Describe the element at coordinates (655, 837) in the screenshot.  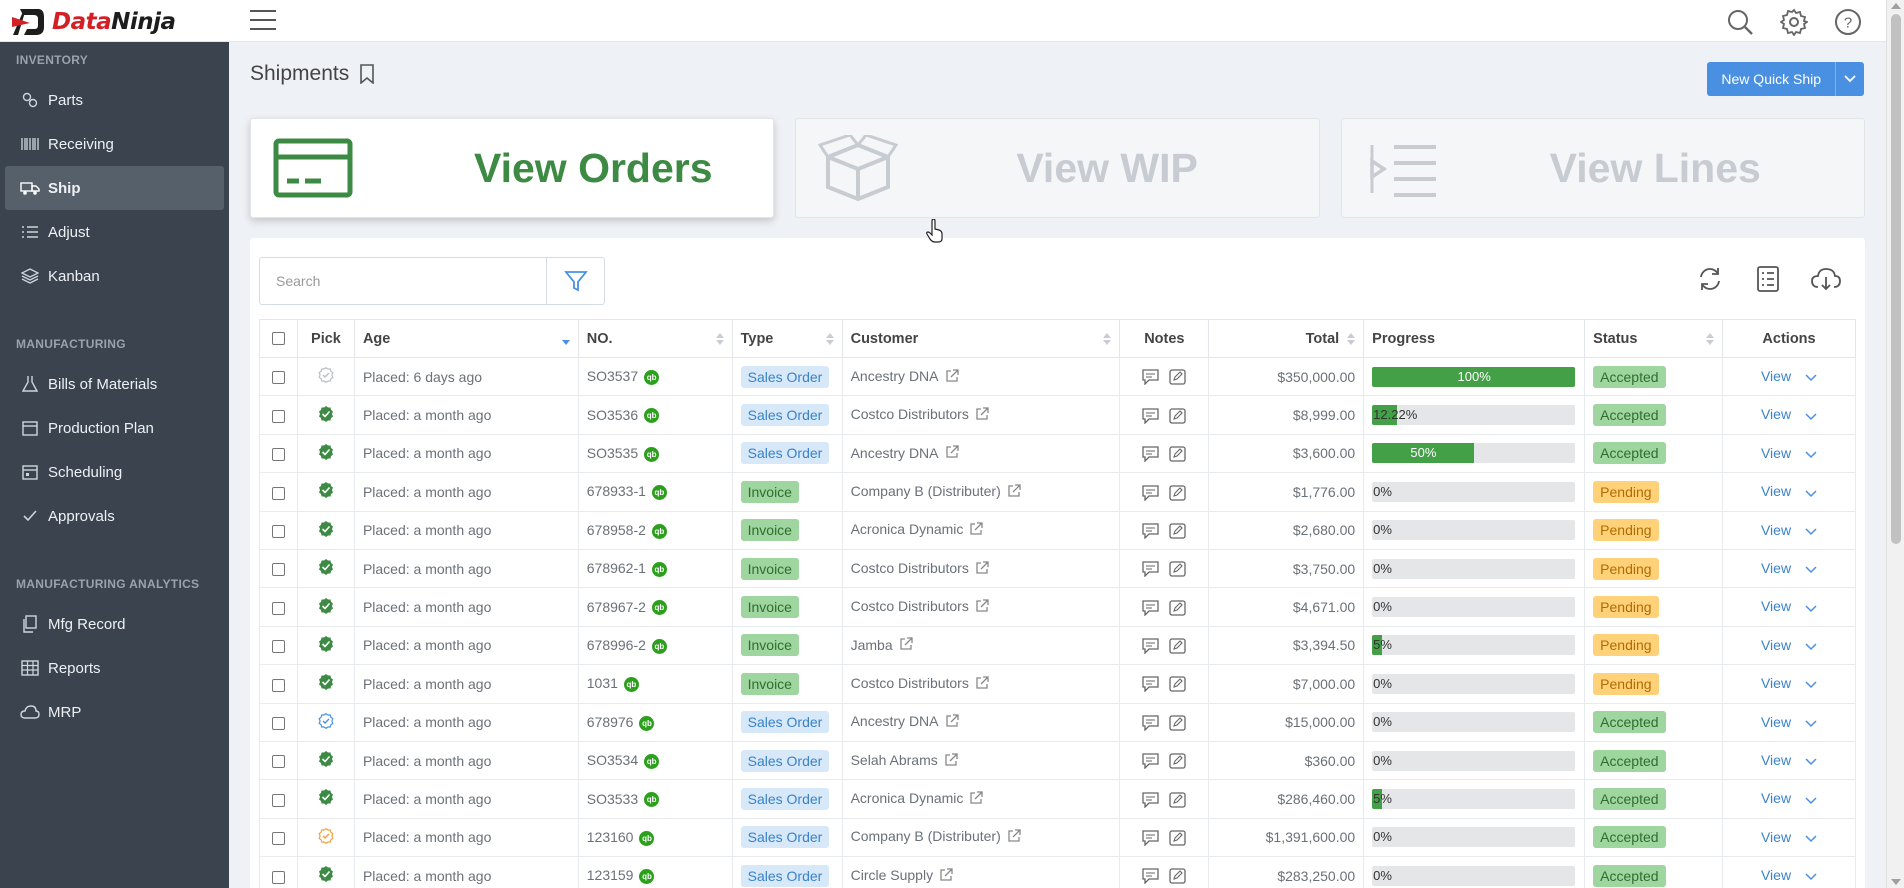
I see `number-cell: 123160 qb` at that location.